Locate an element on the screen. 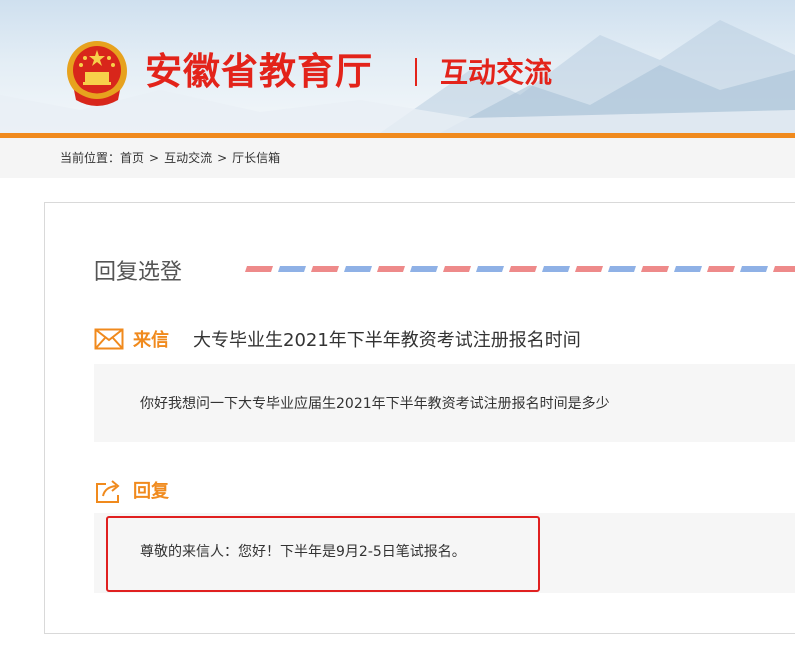  page-heading: 回复选登 is located at coordinates (138, 272).